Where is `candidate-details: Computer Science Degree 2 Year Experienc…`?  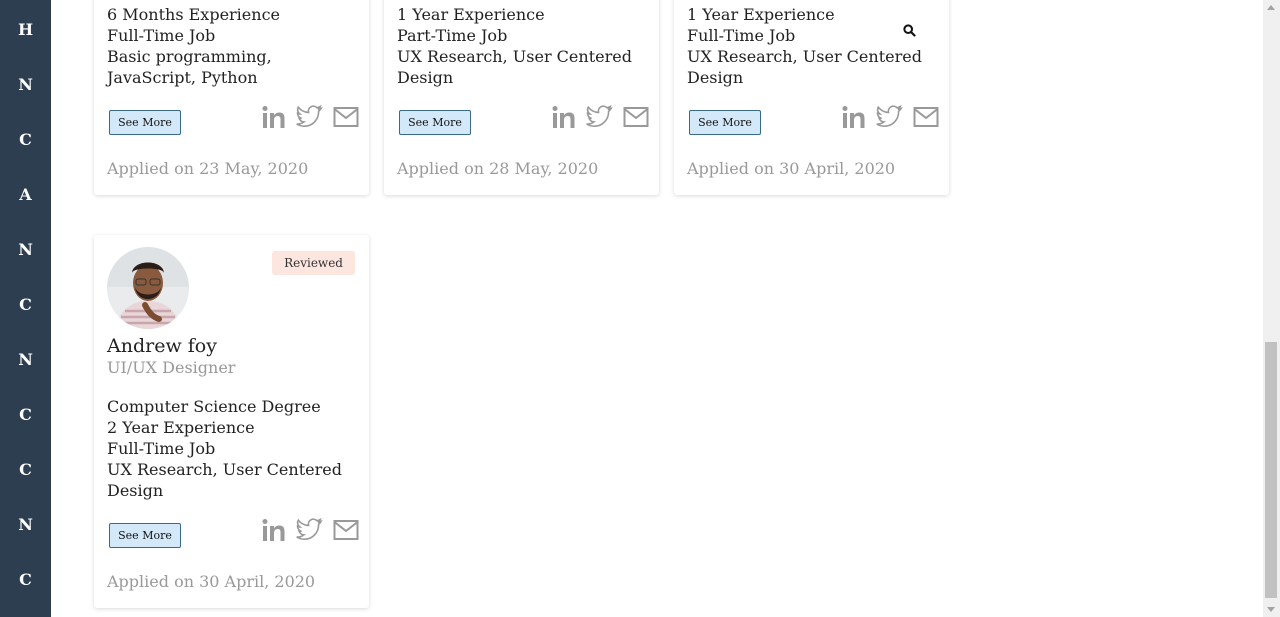
candidate-details: Computer Science Degree 2 Year Experienc… is located at coordinates (233, 448).